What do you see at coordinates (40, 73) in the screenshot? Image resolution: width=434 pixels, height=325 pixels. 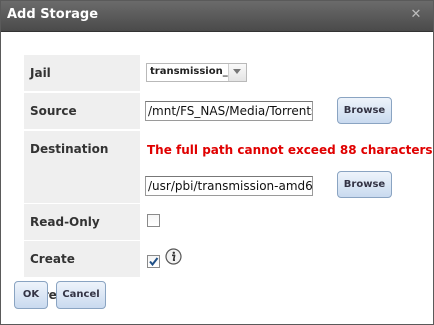 I see `jail-label-text: Jail` at bounding box center [40, 73].